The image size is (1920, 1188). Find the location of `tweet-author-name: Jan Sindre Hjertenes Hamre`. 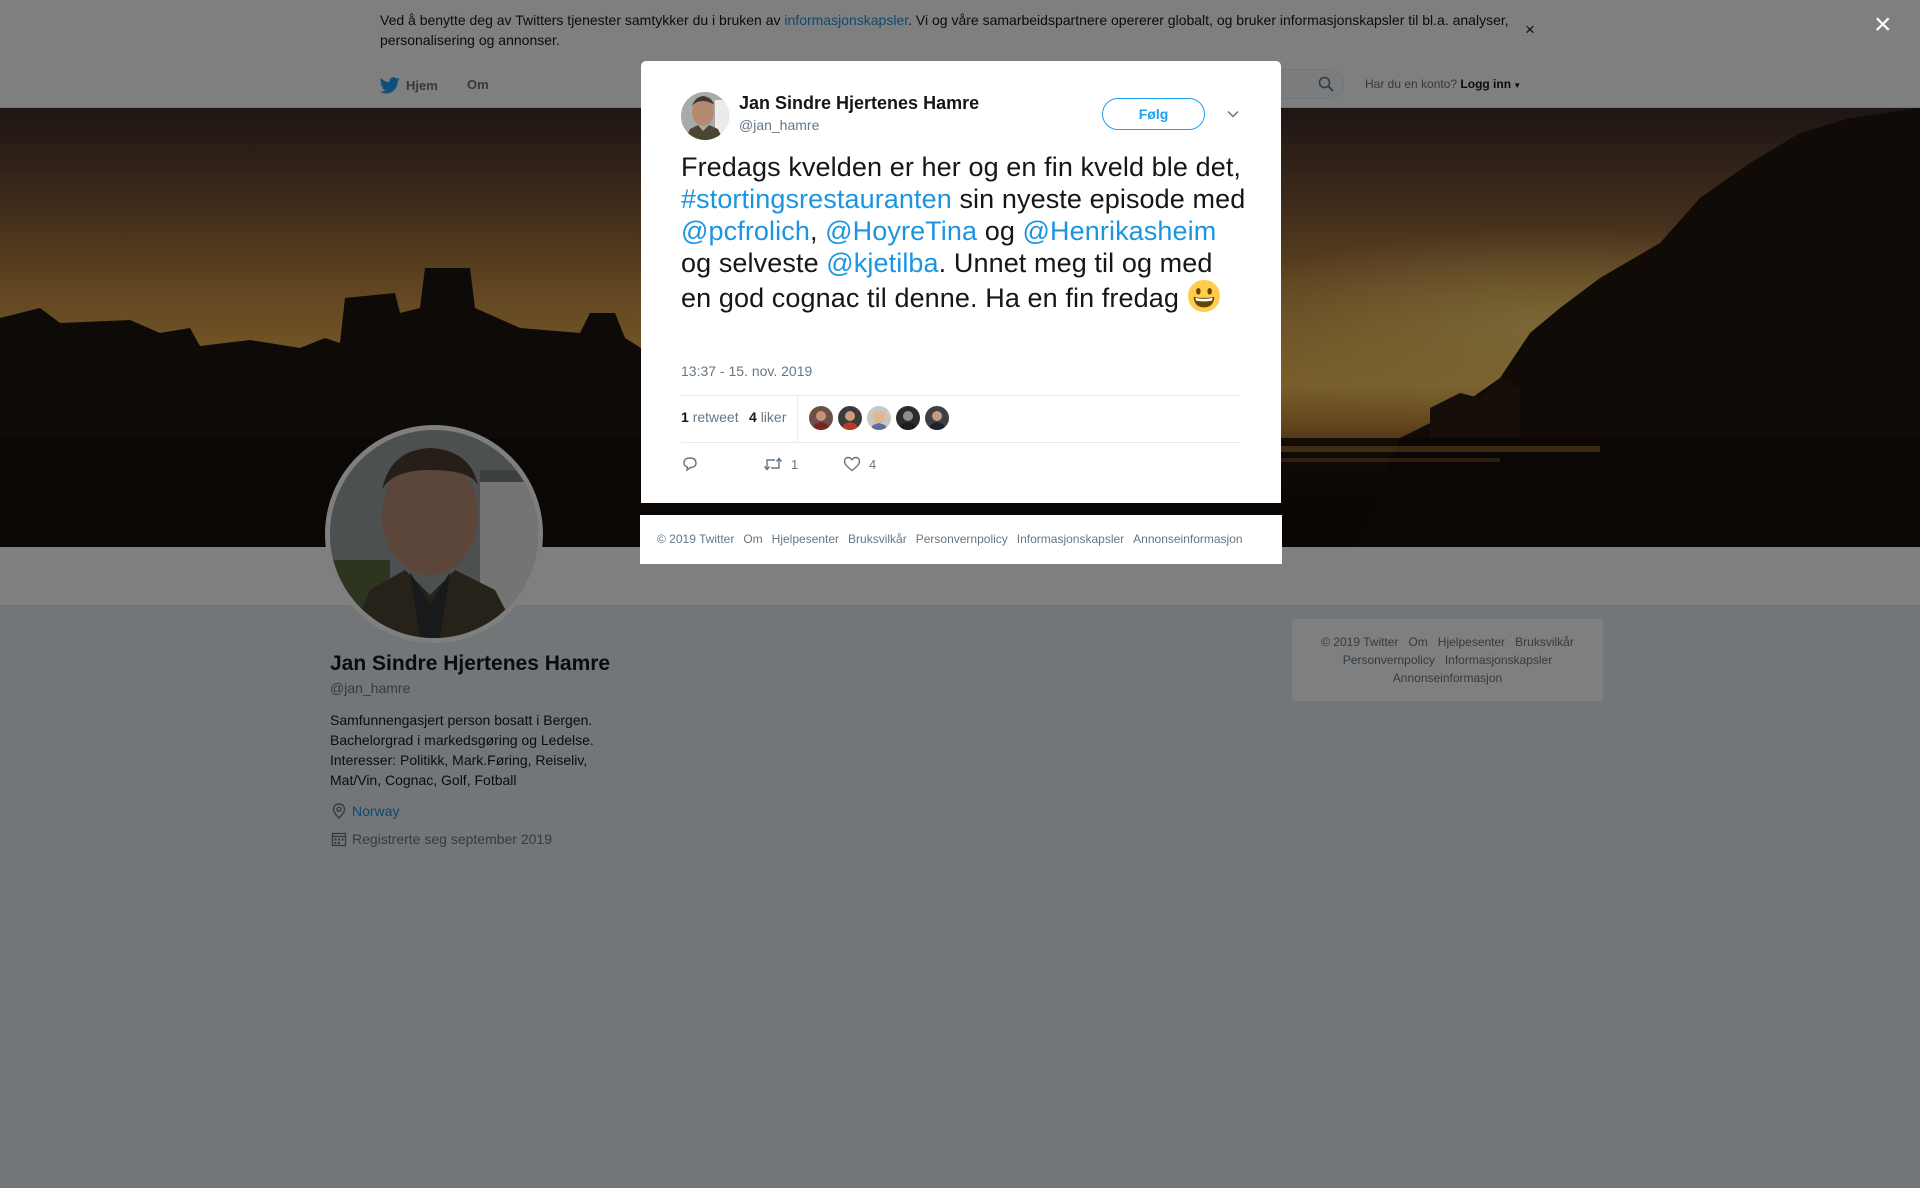

tweet-author-name: Jan Sindre Hjertenes Hamre is located at coordinates (859, 103).